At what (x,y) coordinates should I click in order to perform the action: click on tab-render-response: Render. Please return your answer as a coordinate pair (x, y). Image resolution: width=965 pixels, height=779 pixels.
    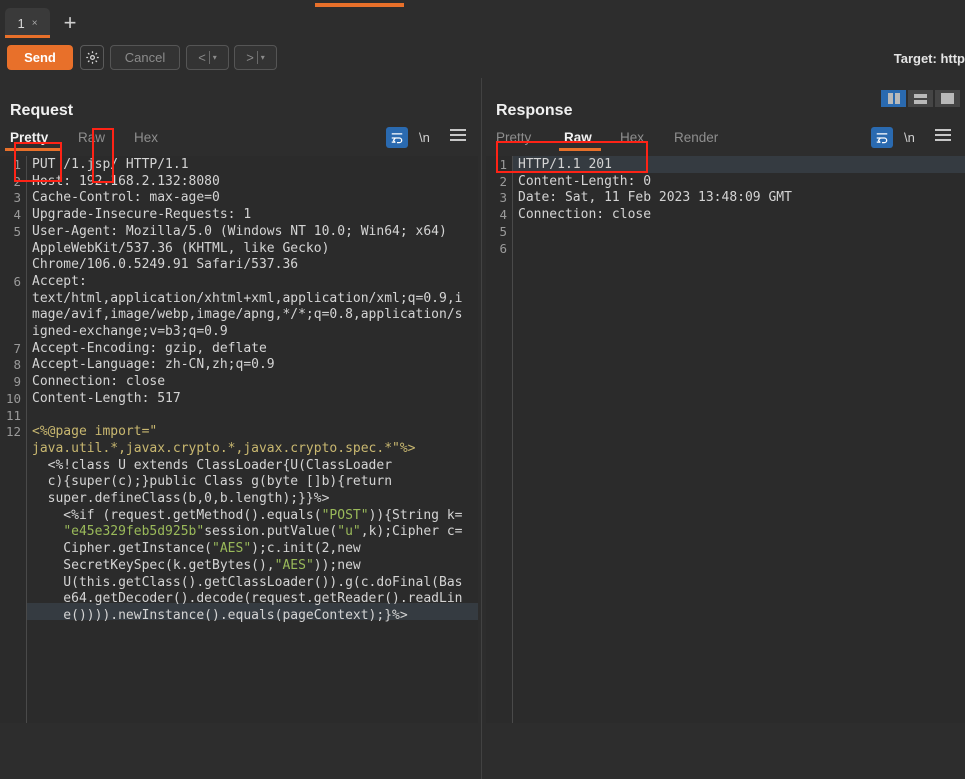
    Looking at the image, I should click on (696, 137).